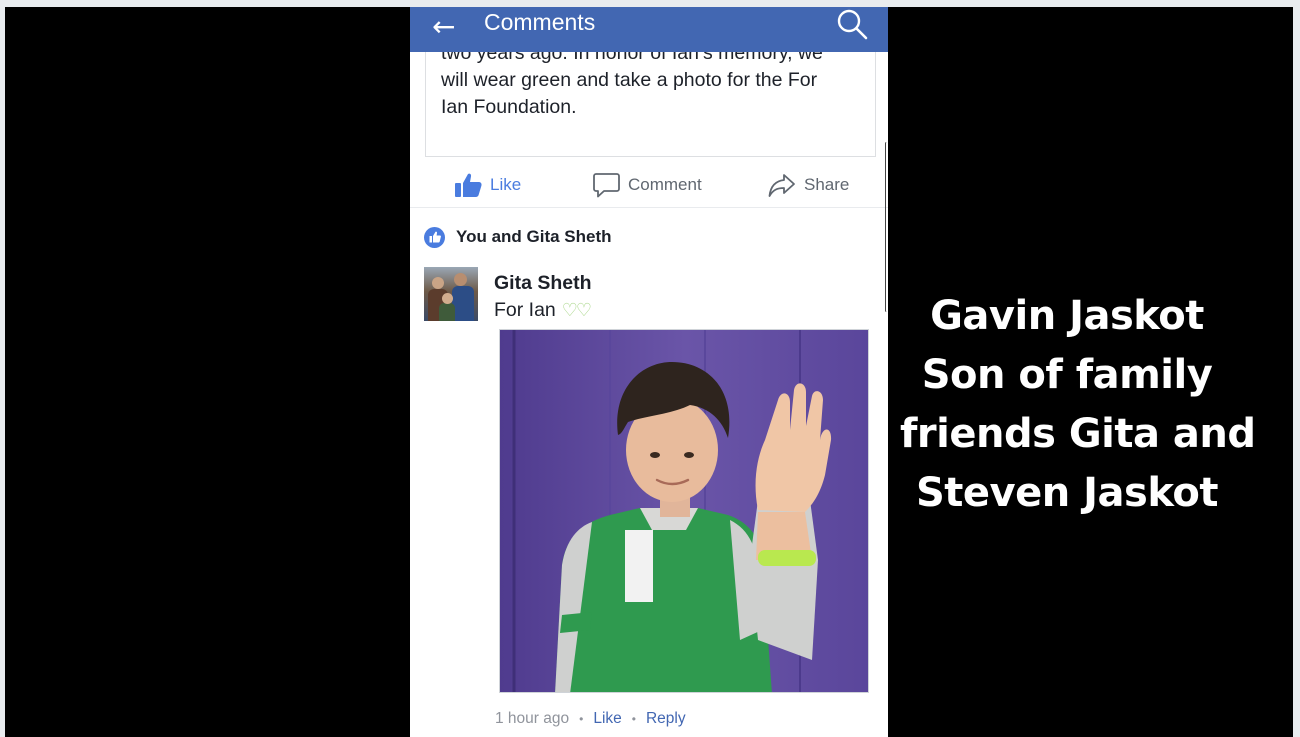 Image resolution: width=1300 pixels, height=737 pixels. I want to click on comment-body: For Ian, so click(525, 310).